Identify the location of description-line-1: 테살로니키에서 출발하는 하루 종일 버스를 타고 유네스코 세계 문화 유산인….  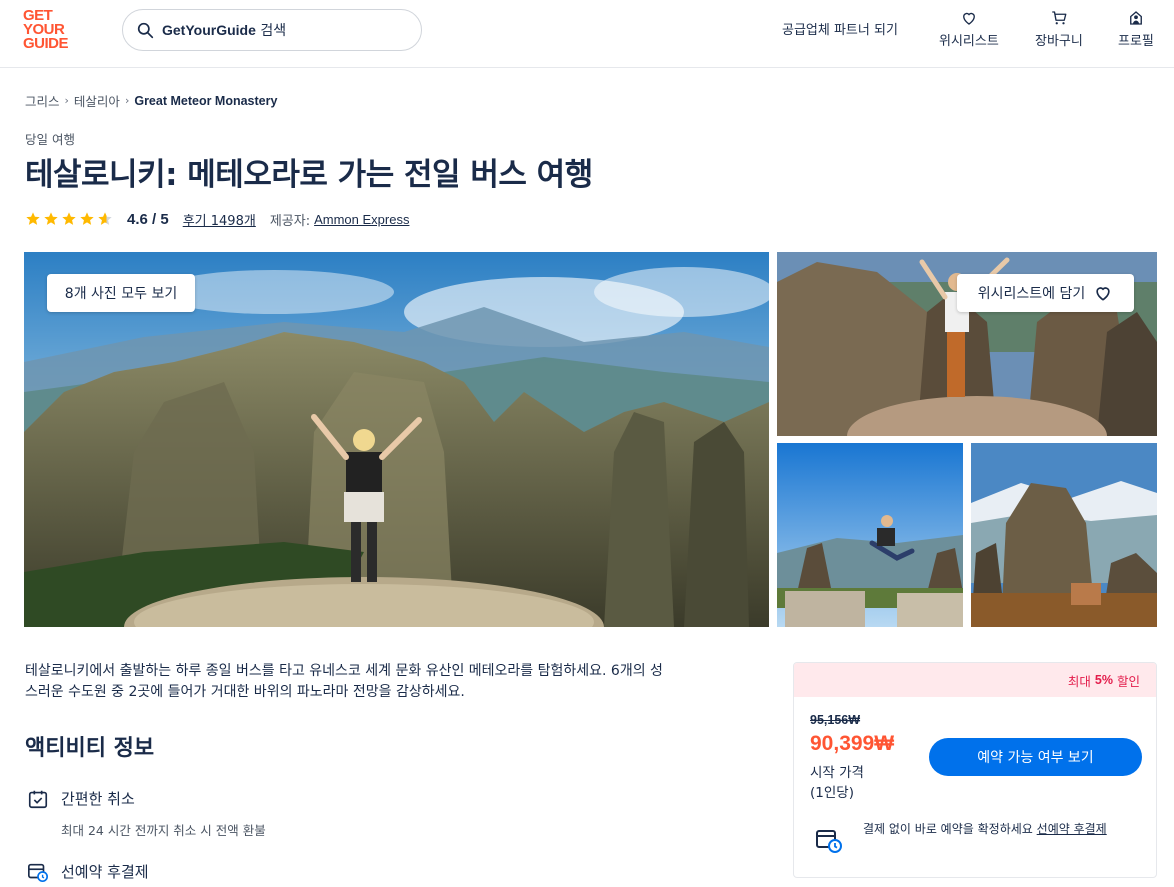
(344, 671).